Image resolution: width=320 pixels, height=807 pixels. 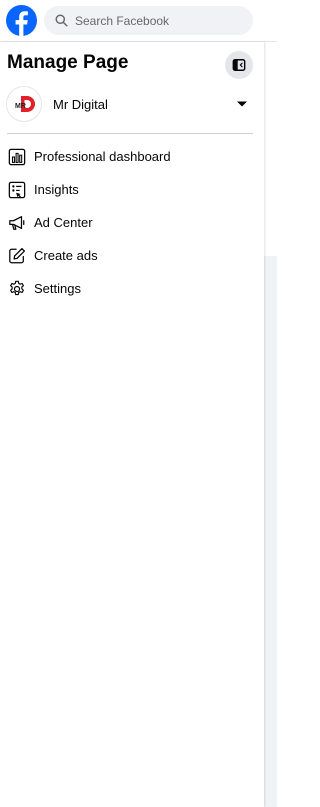 I want to click on menu-item-create-ads: Create ads, so click(x=132, y=255).